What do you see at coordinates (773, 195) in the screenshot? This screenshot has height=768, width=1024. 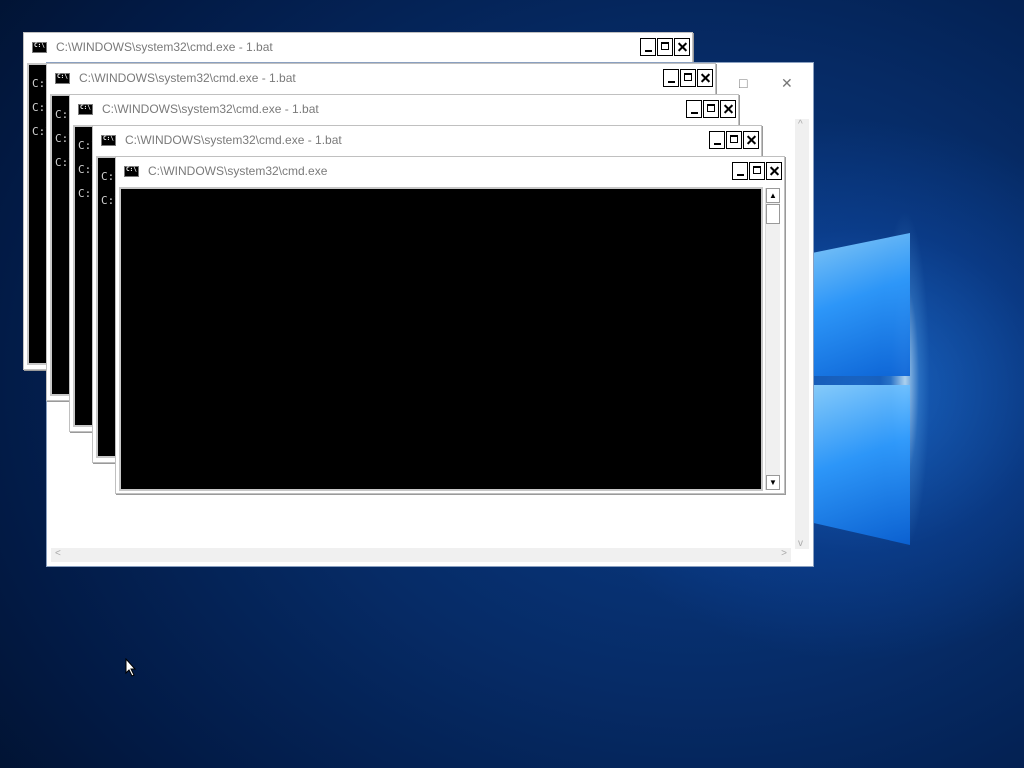 I see `scroll-up-icon: ▲` at bounding box center [773, 195].